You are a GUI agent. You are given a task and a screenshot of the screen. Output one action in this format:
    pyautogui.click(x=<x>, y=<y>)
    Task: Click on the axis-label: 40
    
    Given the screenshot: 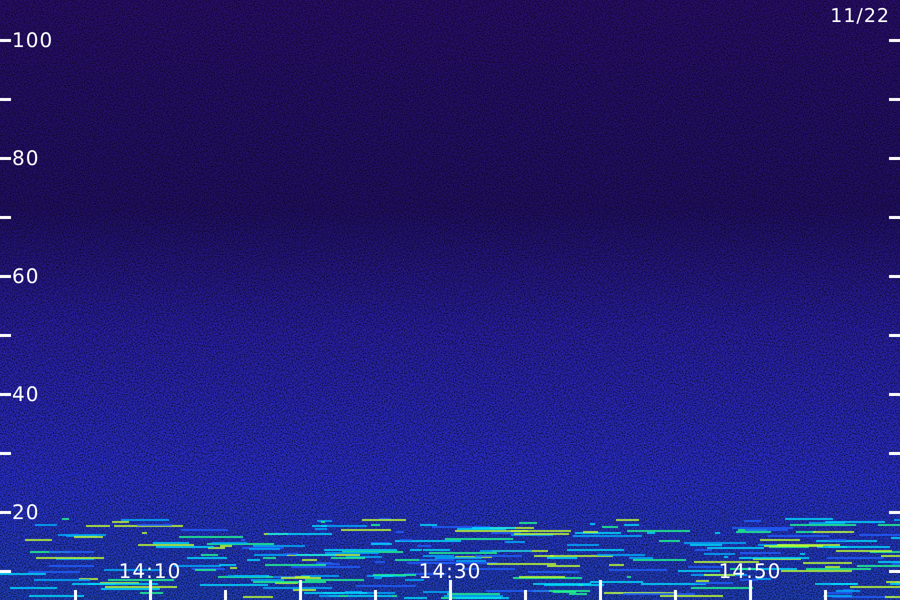 What is the action you would take?
    pyautogui.click(x=26, y=394)
    